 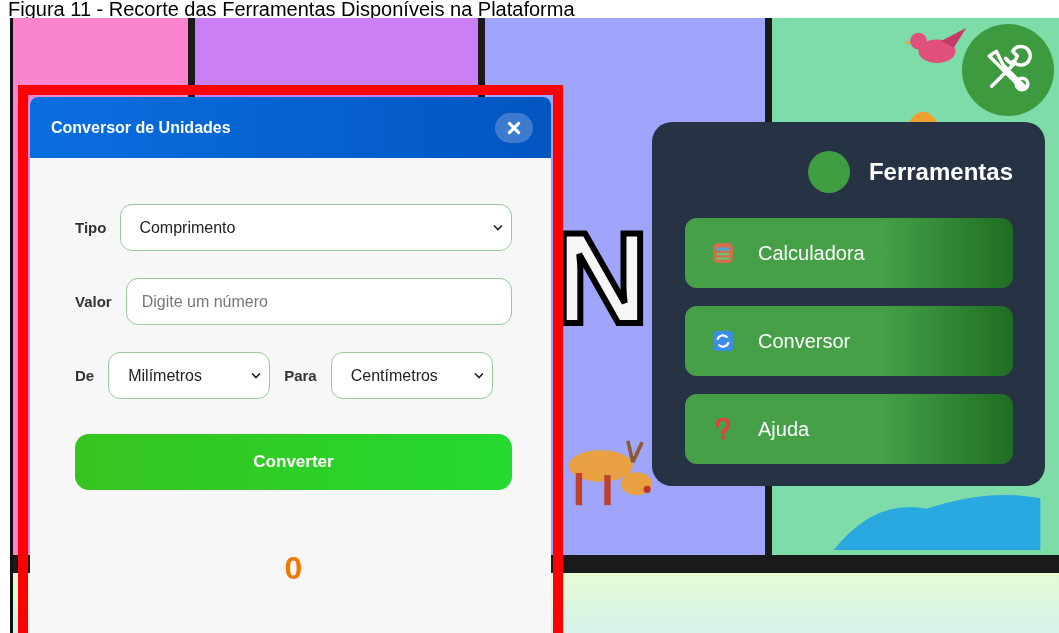 What do you see at coordinates (293, 568) in the screenshot?
I see `result-value: 0` at bounding box center [293, 568].